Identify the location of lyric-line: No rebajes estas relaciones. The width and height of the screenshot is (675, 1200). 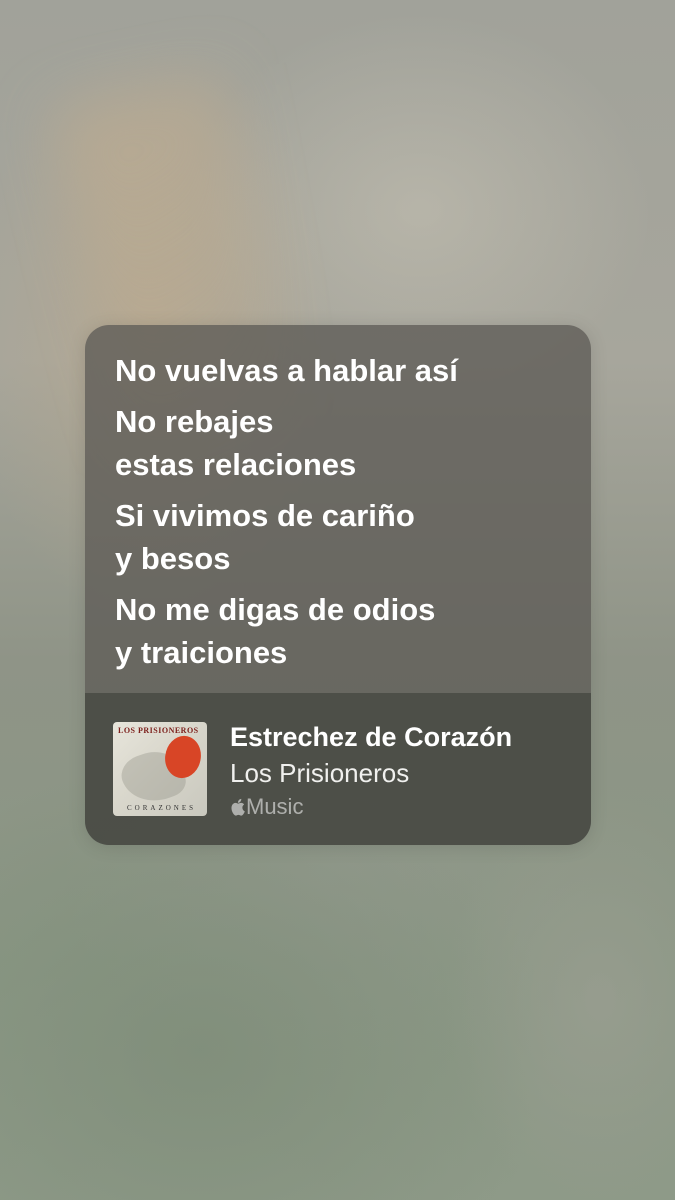
(236, 443).